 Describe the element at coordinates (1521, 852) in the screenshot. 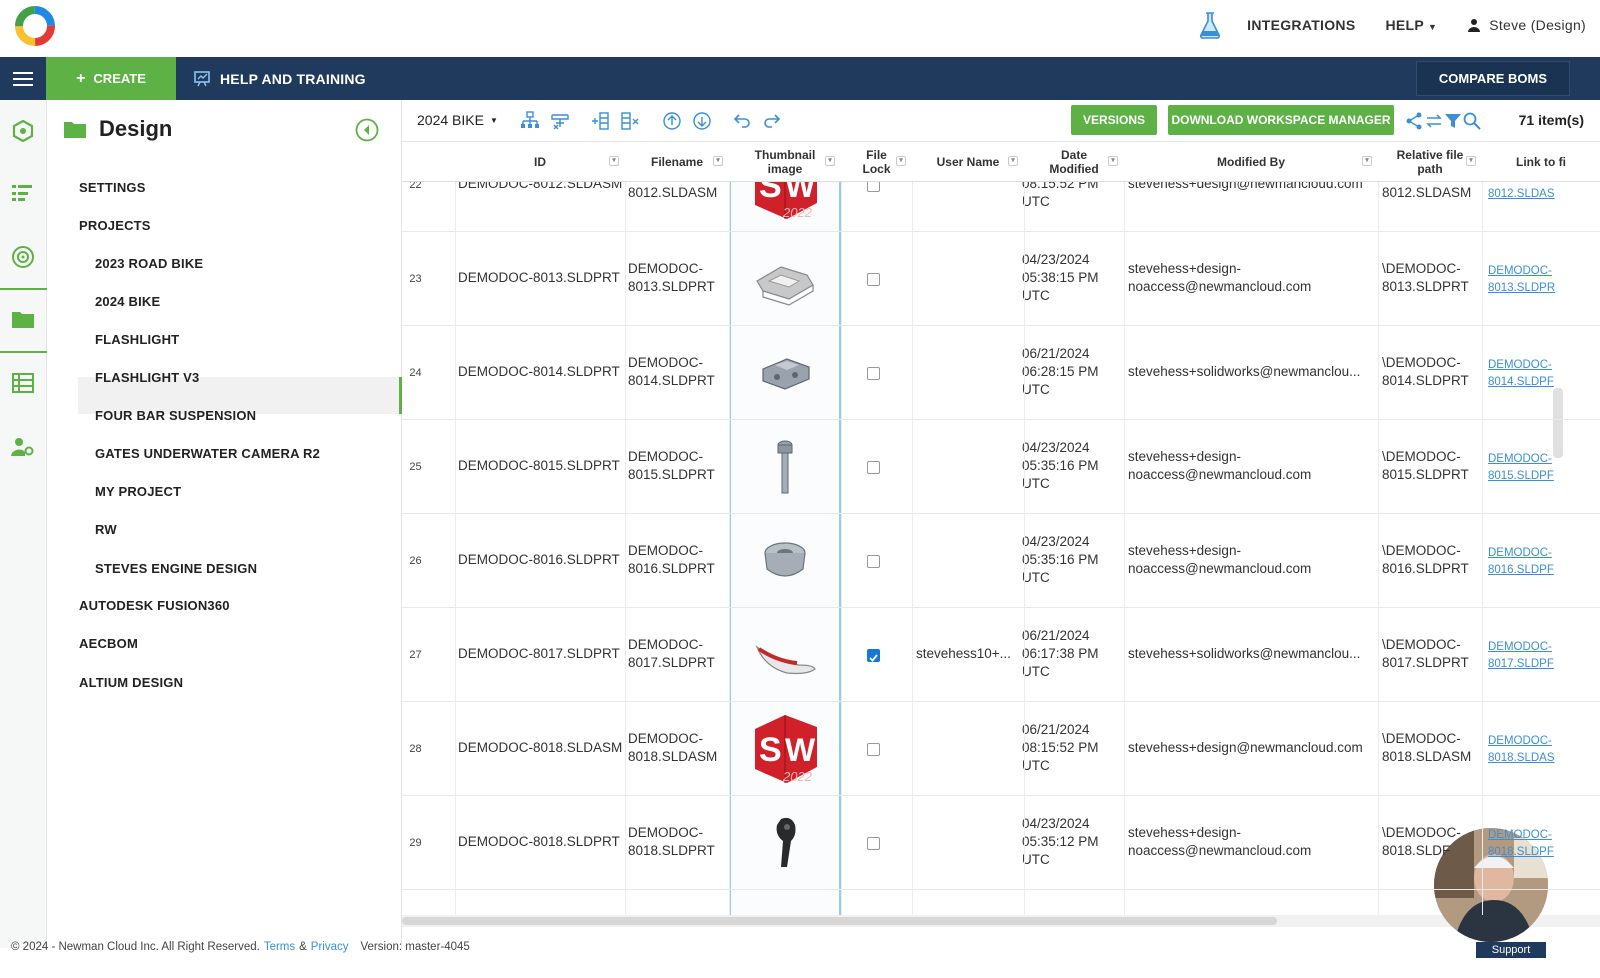

I see `file-link: 8018.SLDPF` at that location.